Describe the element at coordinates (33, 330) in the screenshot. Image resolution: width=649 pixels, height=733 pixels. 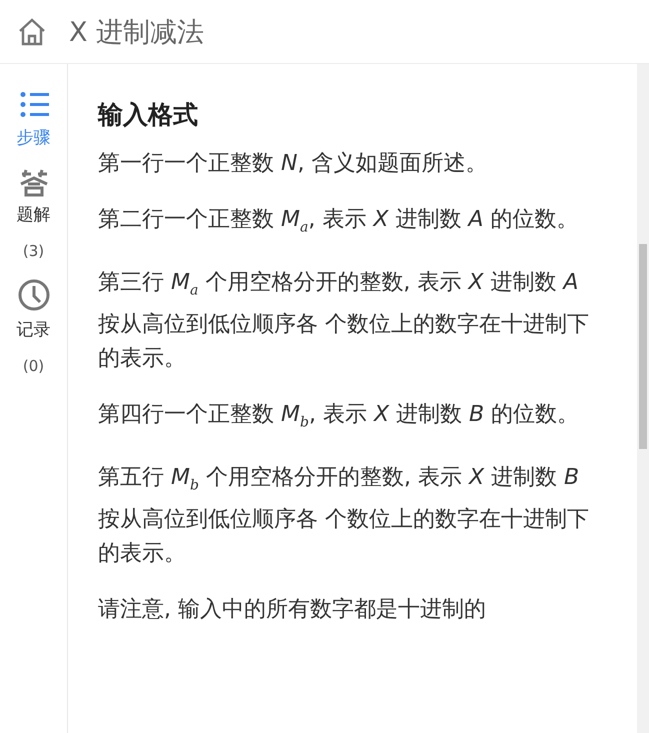
I see `tab-label: 记录` at that location.